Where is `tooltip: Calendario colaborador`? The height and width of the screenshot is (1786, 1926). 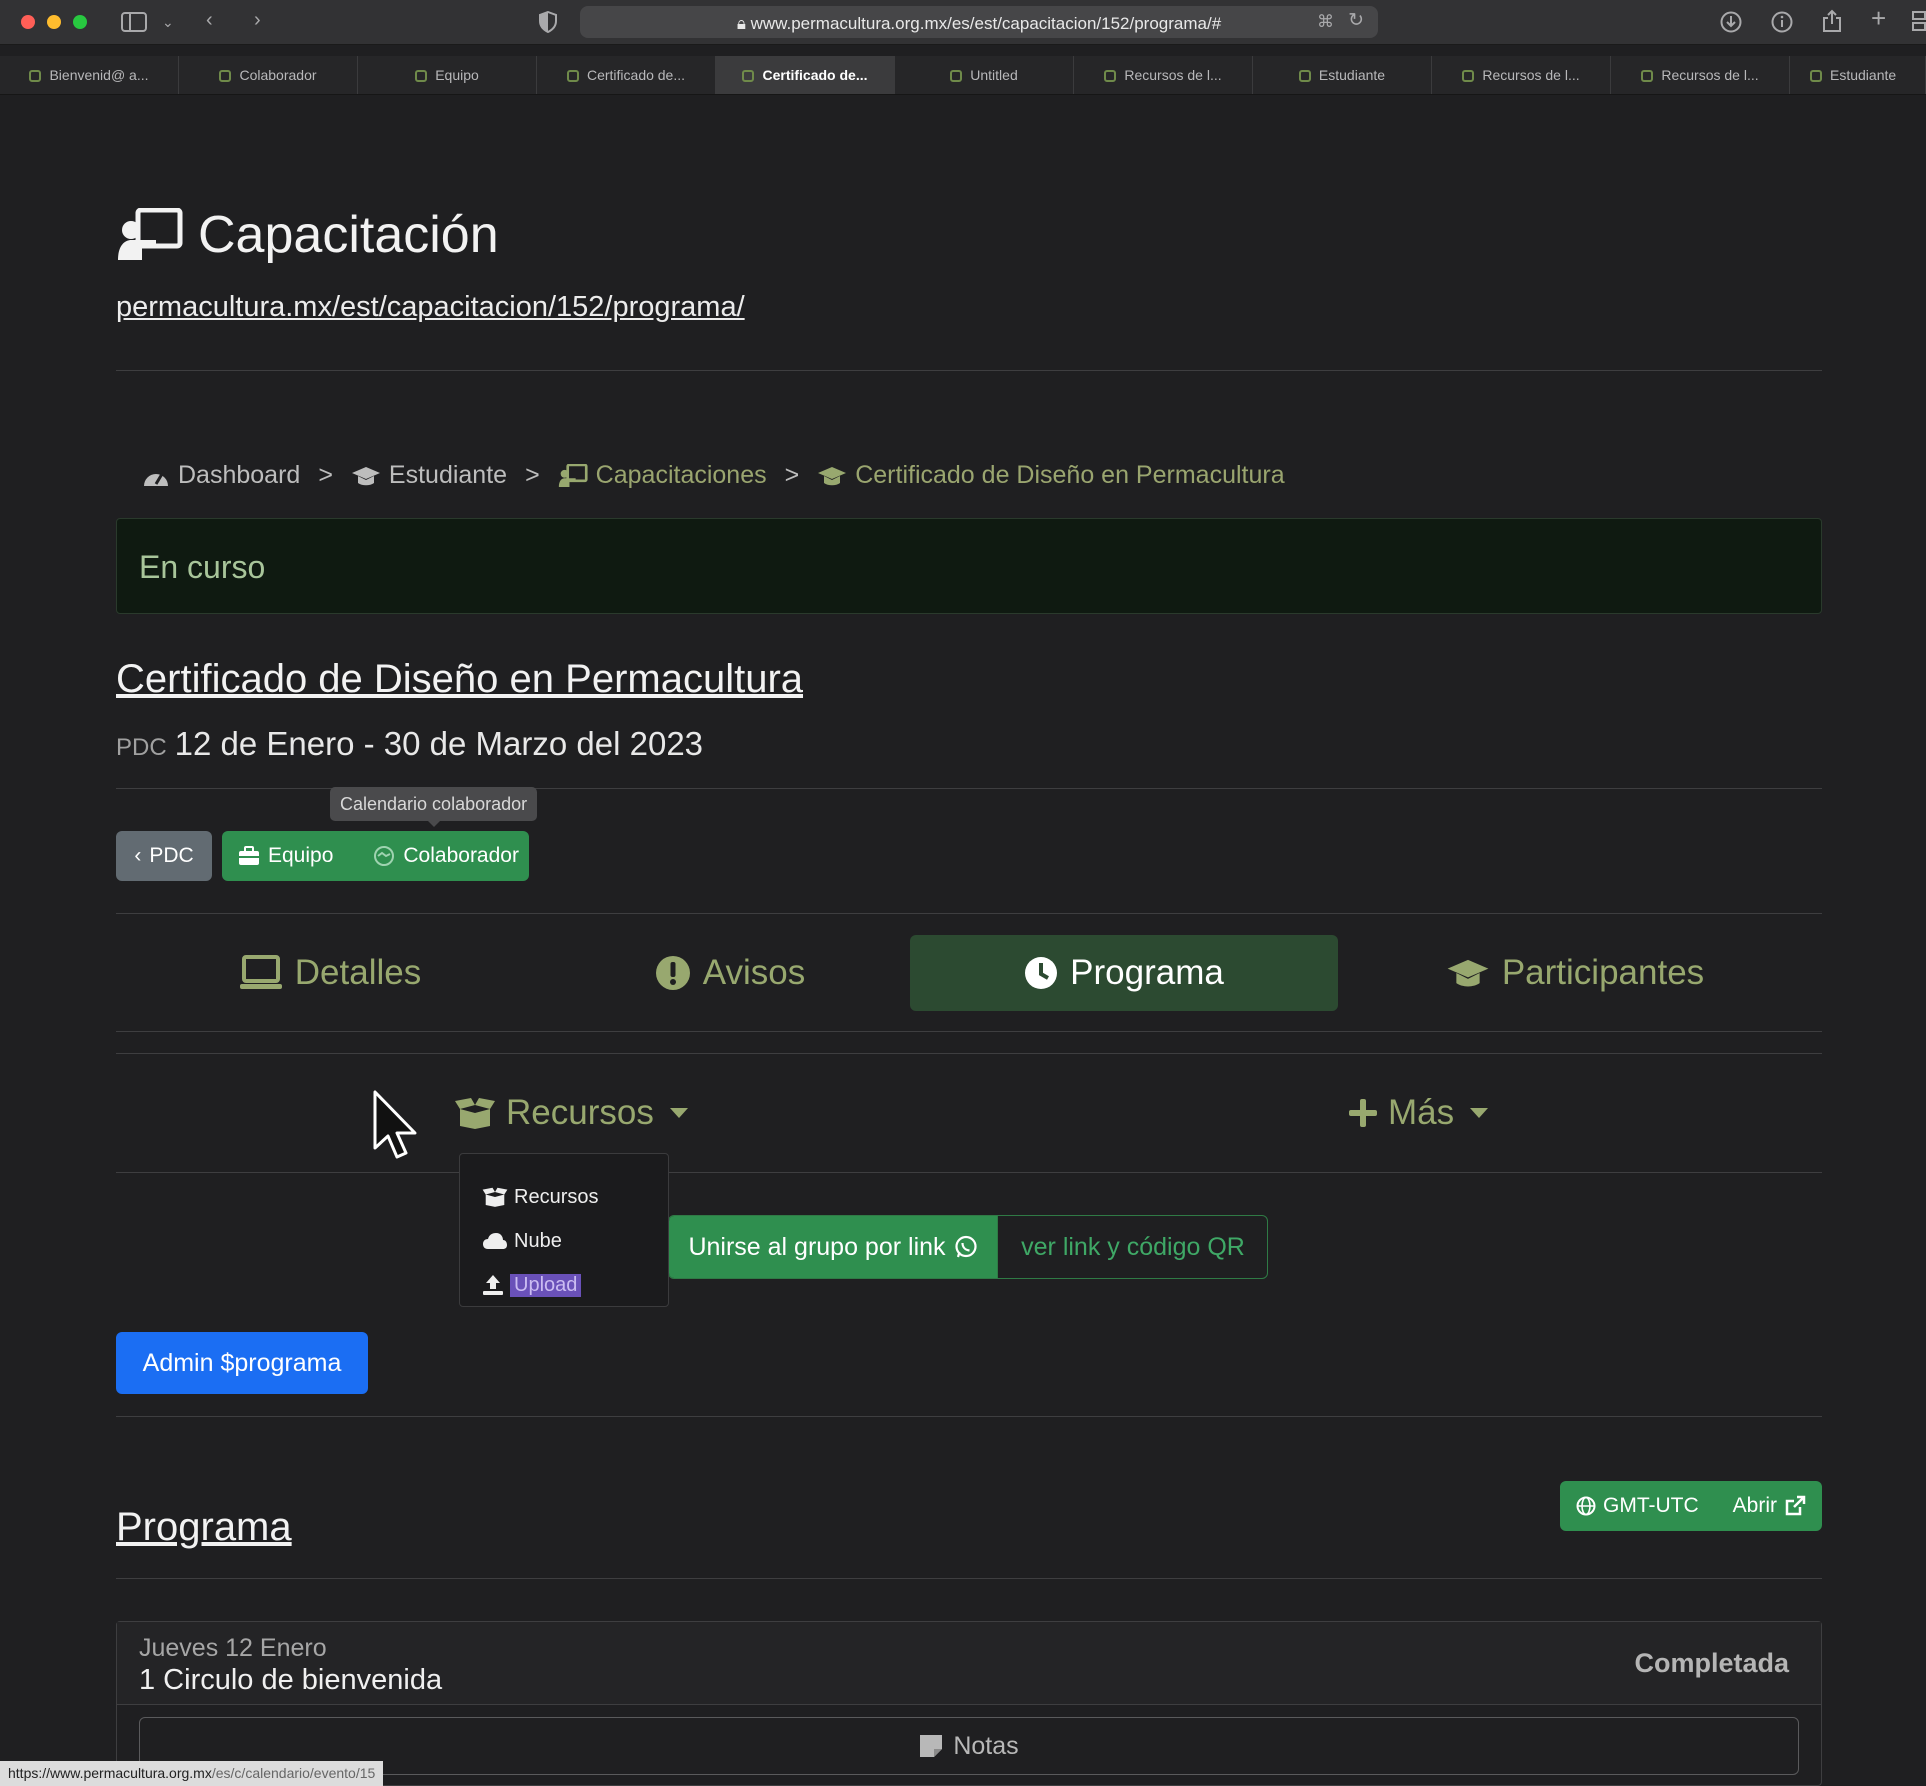 tooltip: Calendario colaborador is located at coordinates (434, 807).